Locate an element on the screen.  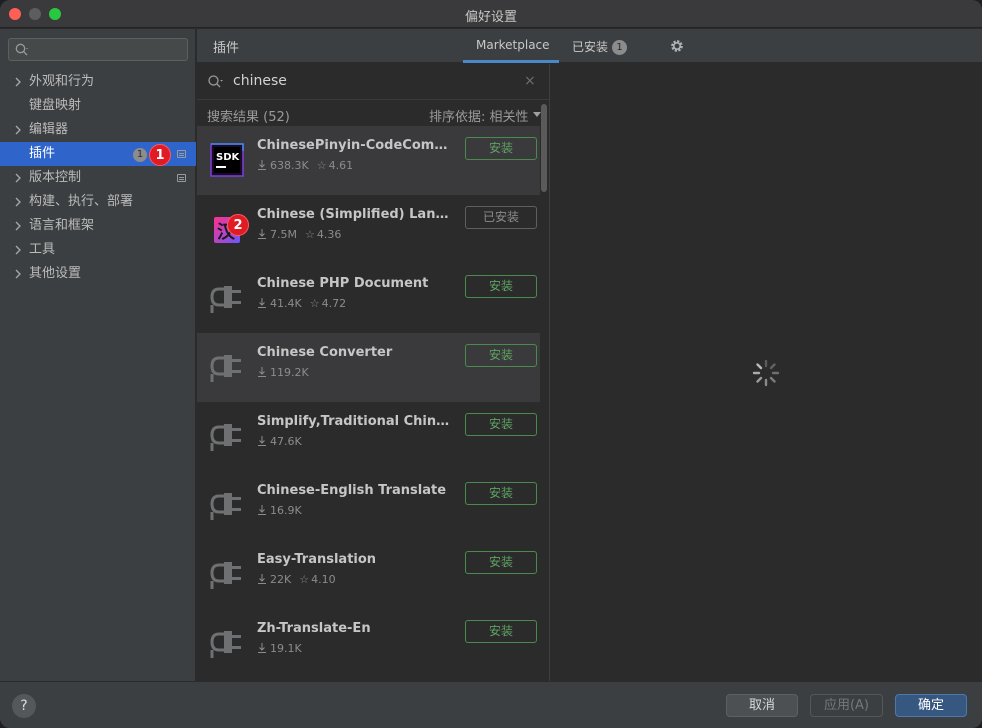
sidebar-item-label: 工具 is located at coordinates (42, 249).